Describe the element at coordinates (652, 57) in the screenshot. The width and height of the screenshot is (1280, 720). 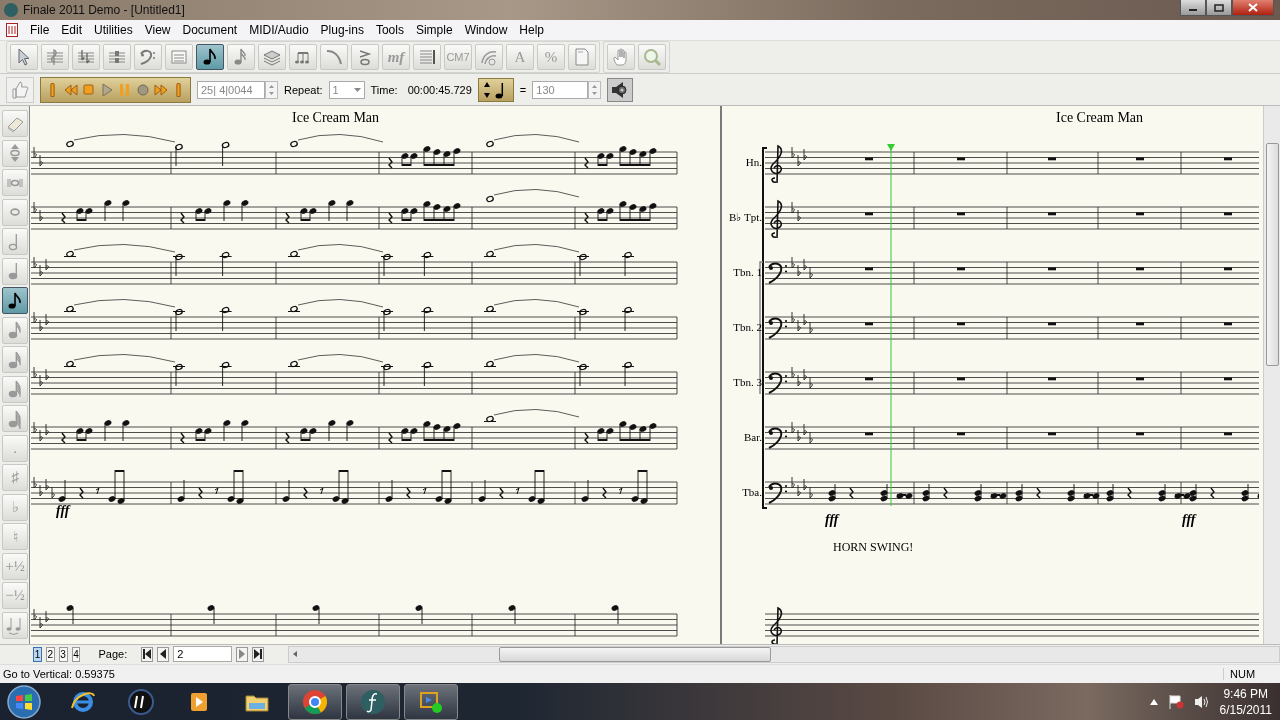
I see `magnifier-icon` at that location.